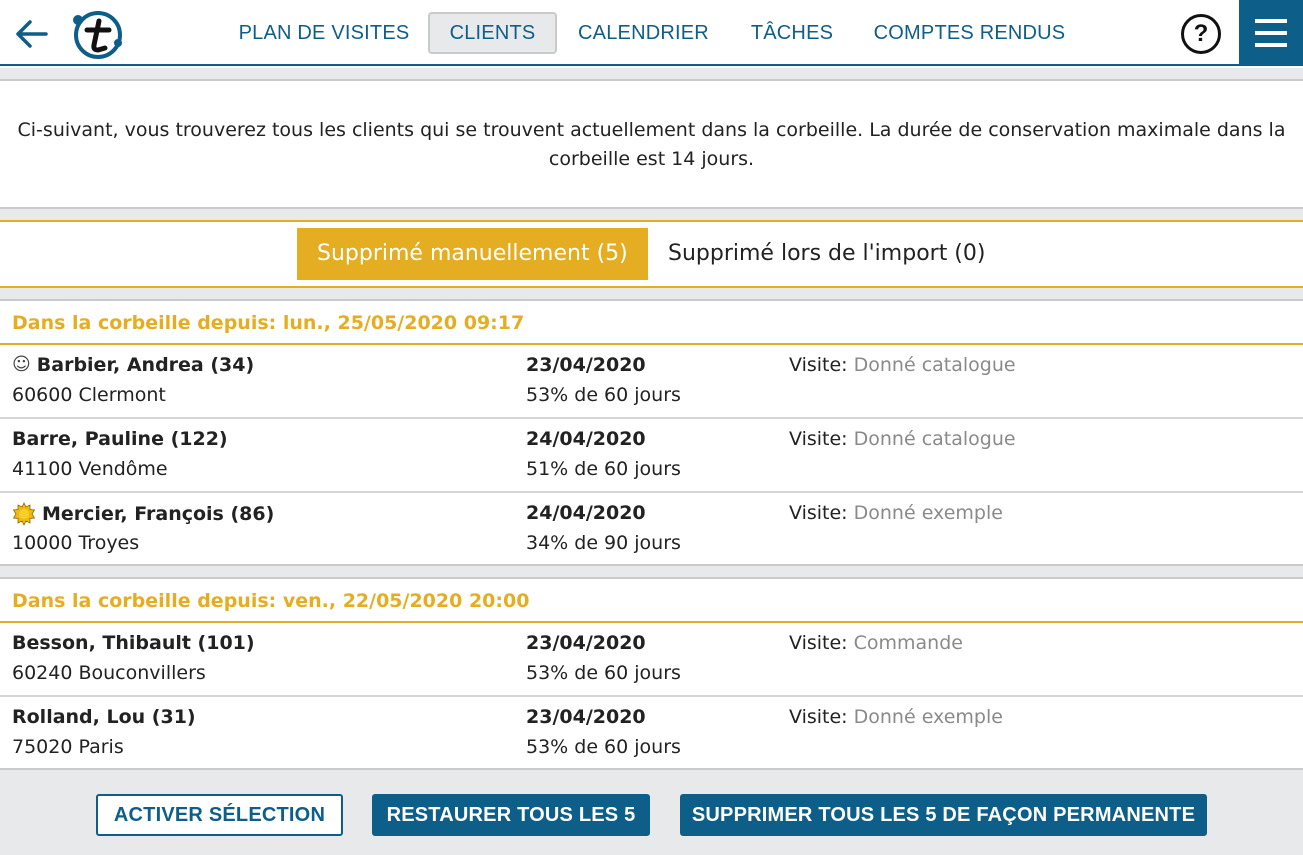 This screenshot has height=855, width=1303. I want to click on help-icon: ?, so click(1201, 34).